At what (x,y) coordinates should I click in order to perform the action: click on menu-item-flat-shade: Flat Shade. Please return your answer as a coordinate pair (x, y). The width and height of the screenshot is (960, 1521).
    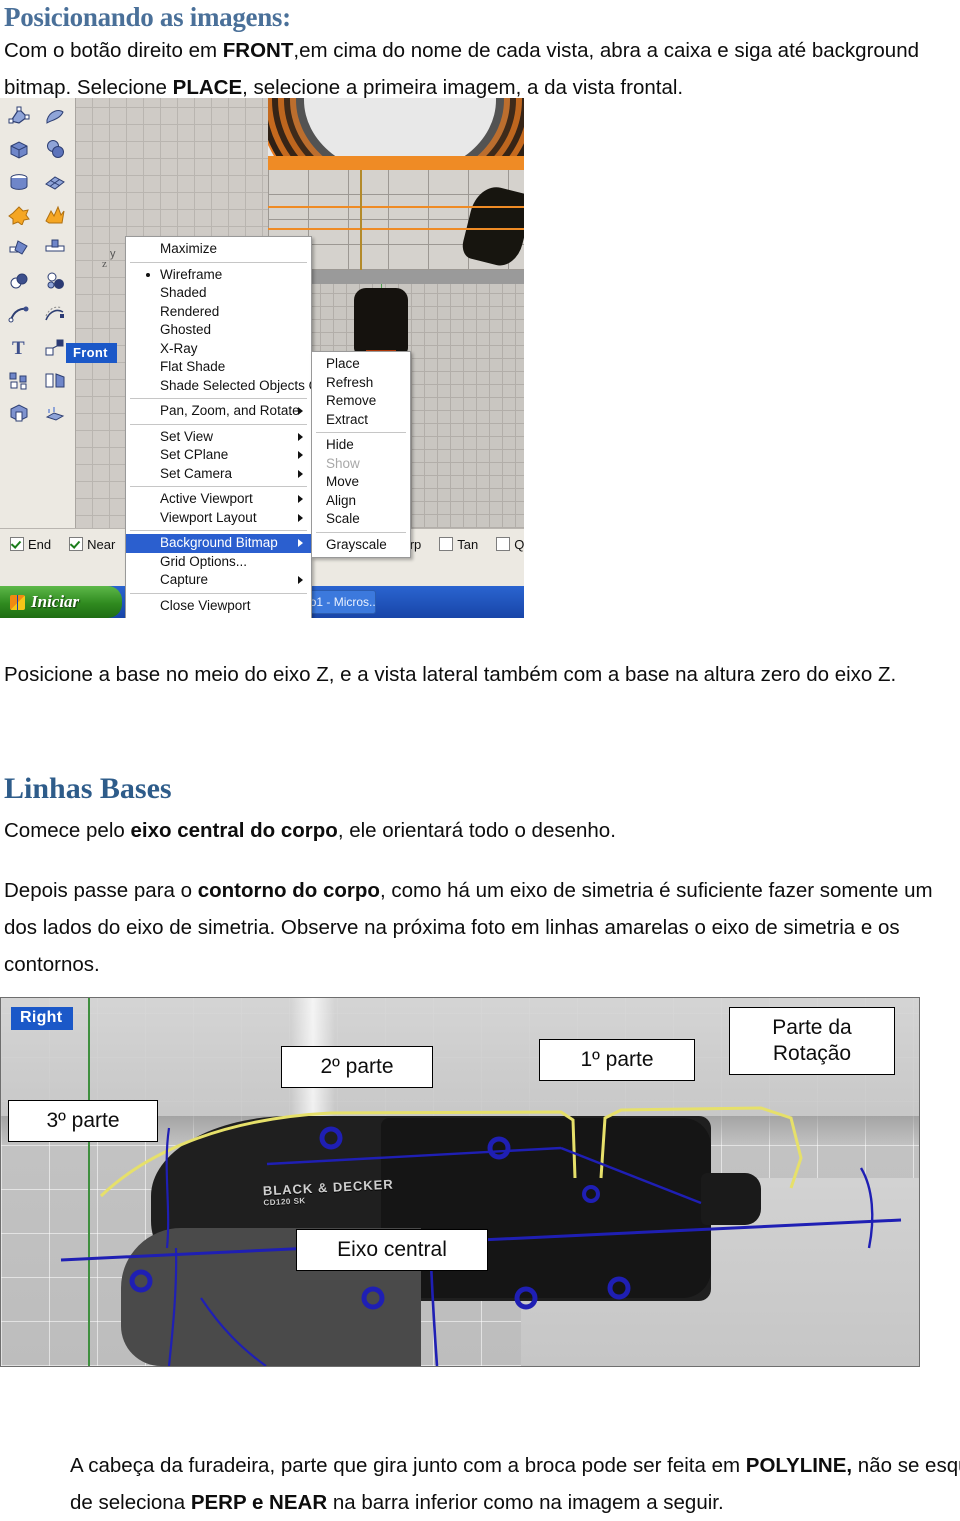
    Looking at the image, I should click on (218, 367).